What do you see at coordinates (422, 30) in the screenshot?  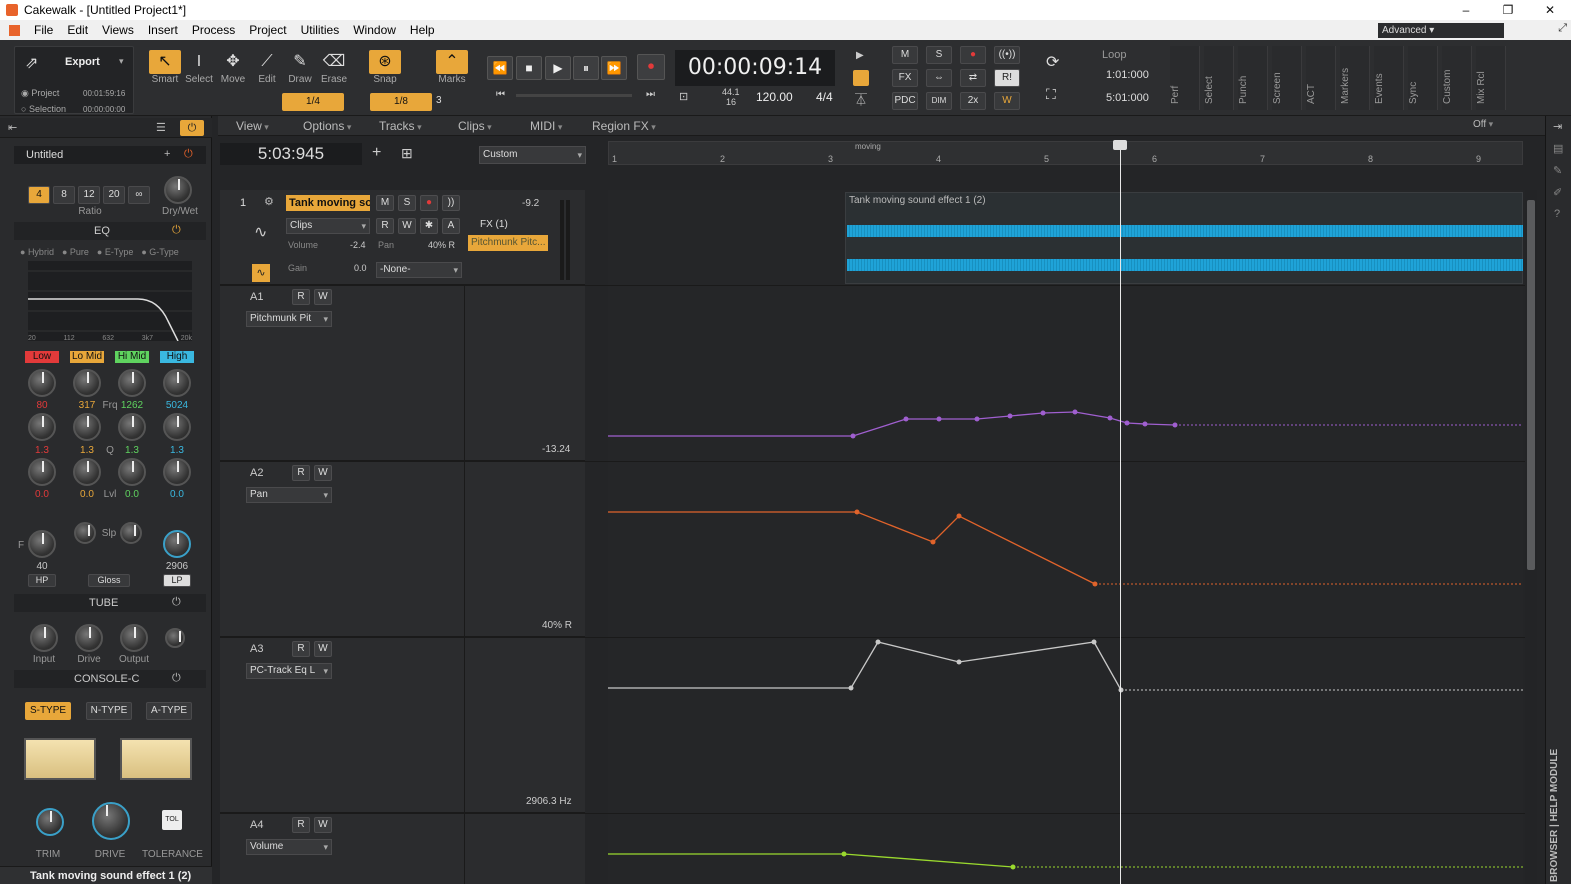 I see `menu-help: Help` at bounding box center [422, 30].